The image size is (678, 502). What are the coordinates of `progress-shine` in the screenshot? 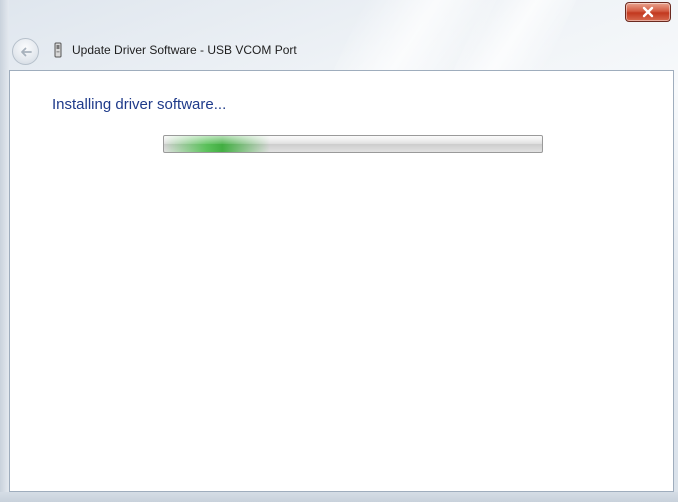 It's located at (353, 140).